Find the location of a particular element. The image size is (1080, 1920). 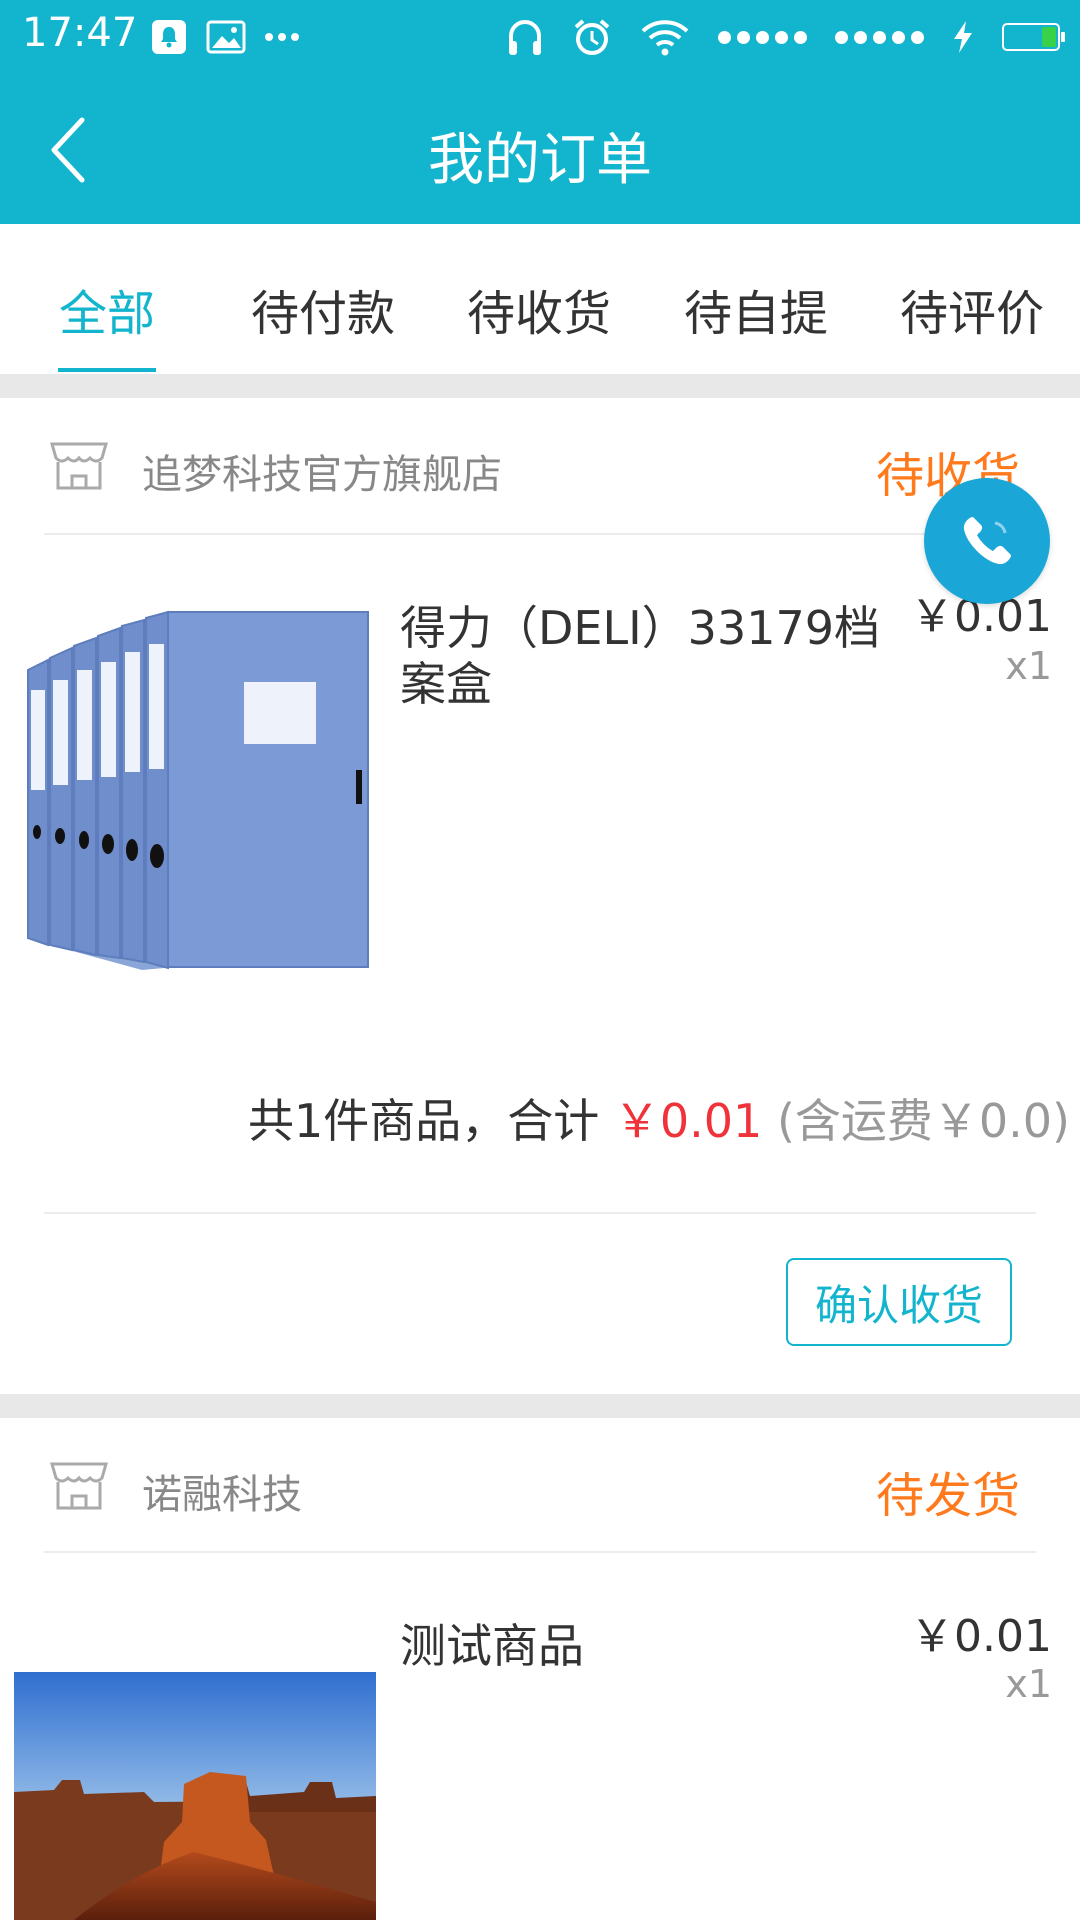

order-tabs: 全部 待付款 待收货 待自提 待评价 is located at coordinates (540, 299).